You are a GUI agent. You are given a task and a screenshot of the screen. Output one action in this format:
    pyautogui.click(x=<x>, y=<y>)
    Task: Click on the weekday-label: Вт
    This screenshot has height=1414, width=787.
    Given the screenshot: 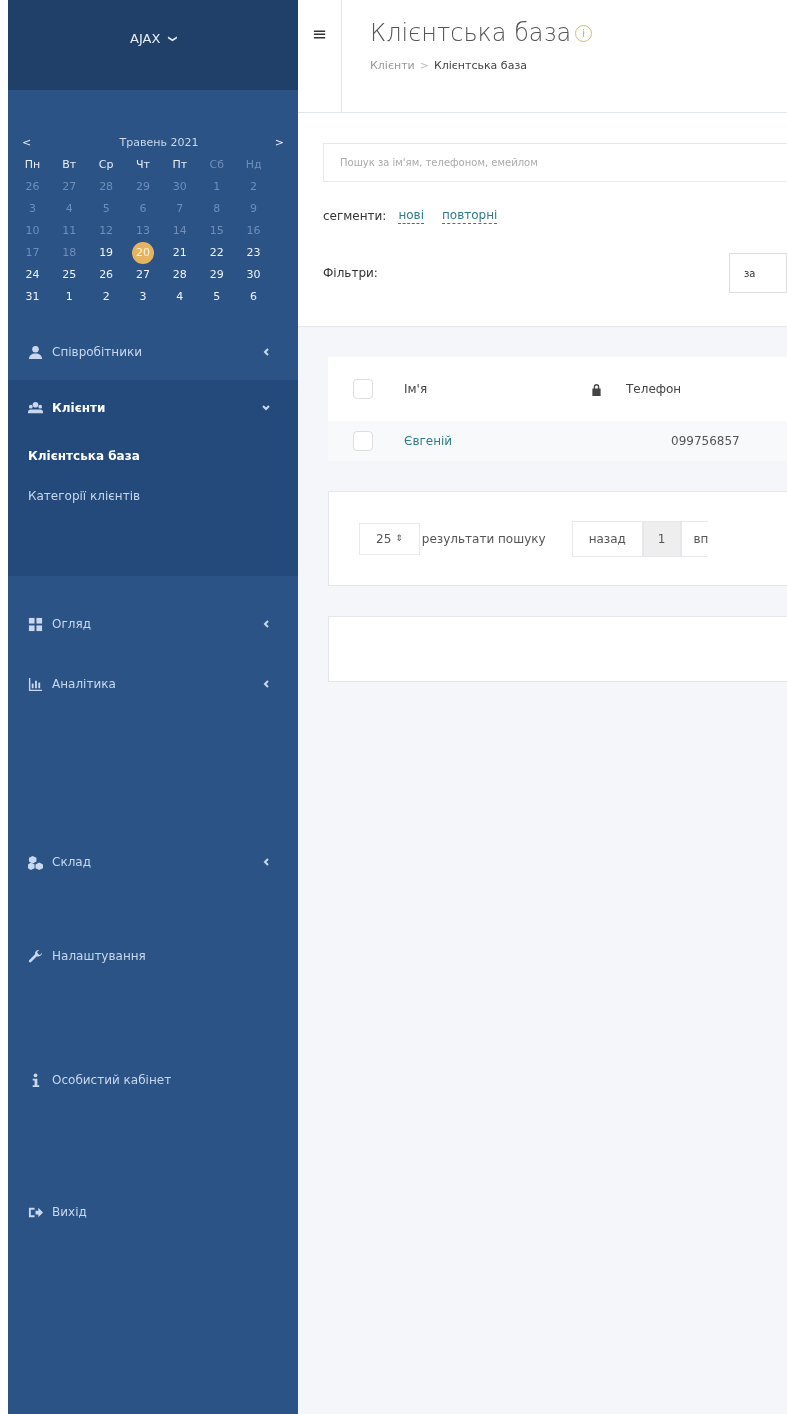 What is the action you would take?
    pyautogui.click(x=69, y=164)
    